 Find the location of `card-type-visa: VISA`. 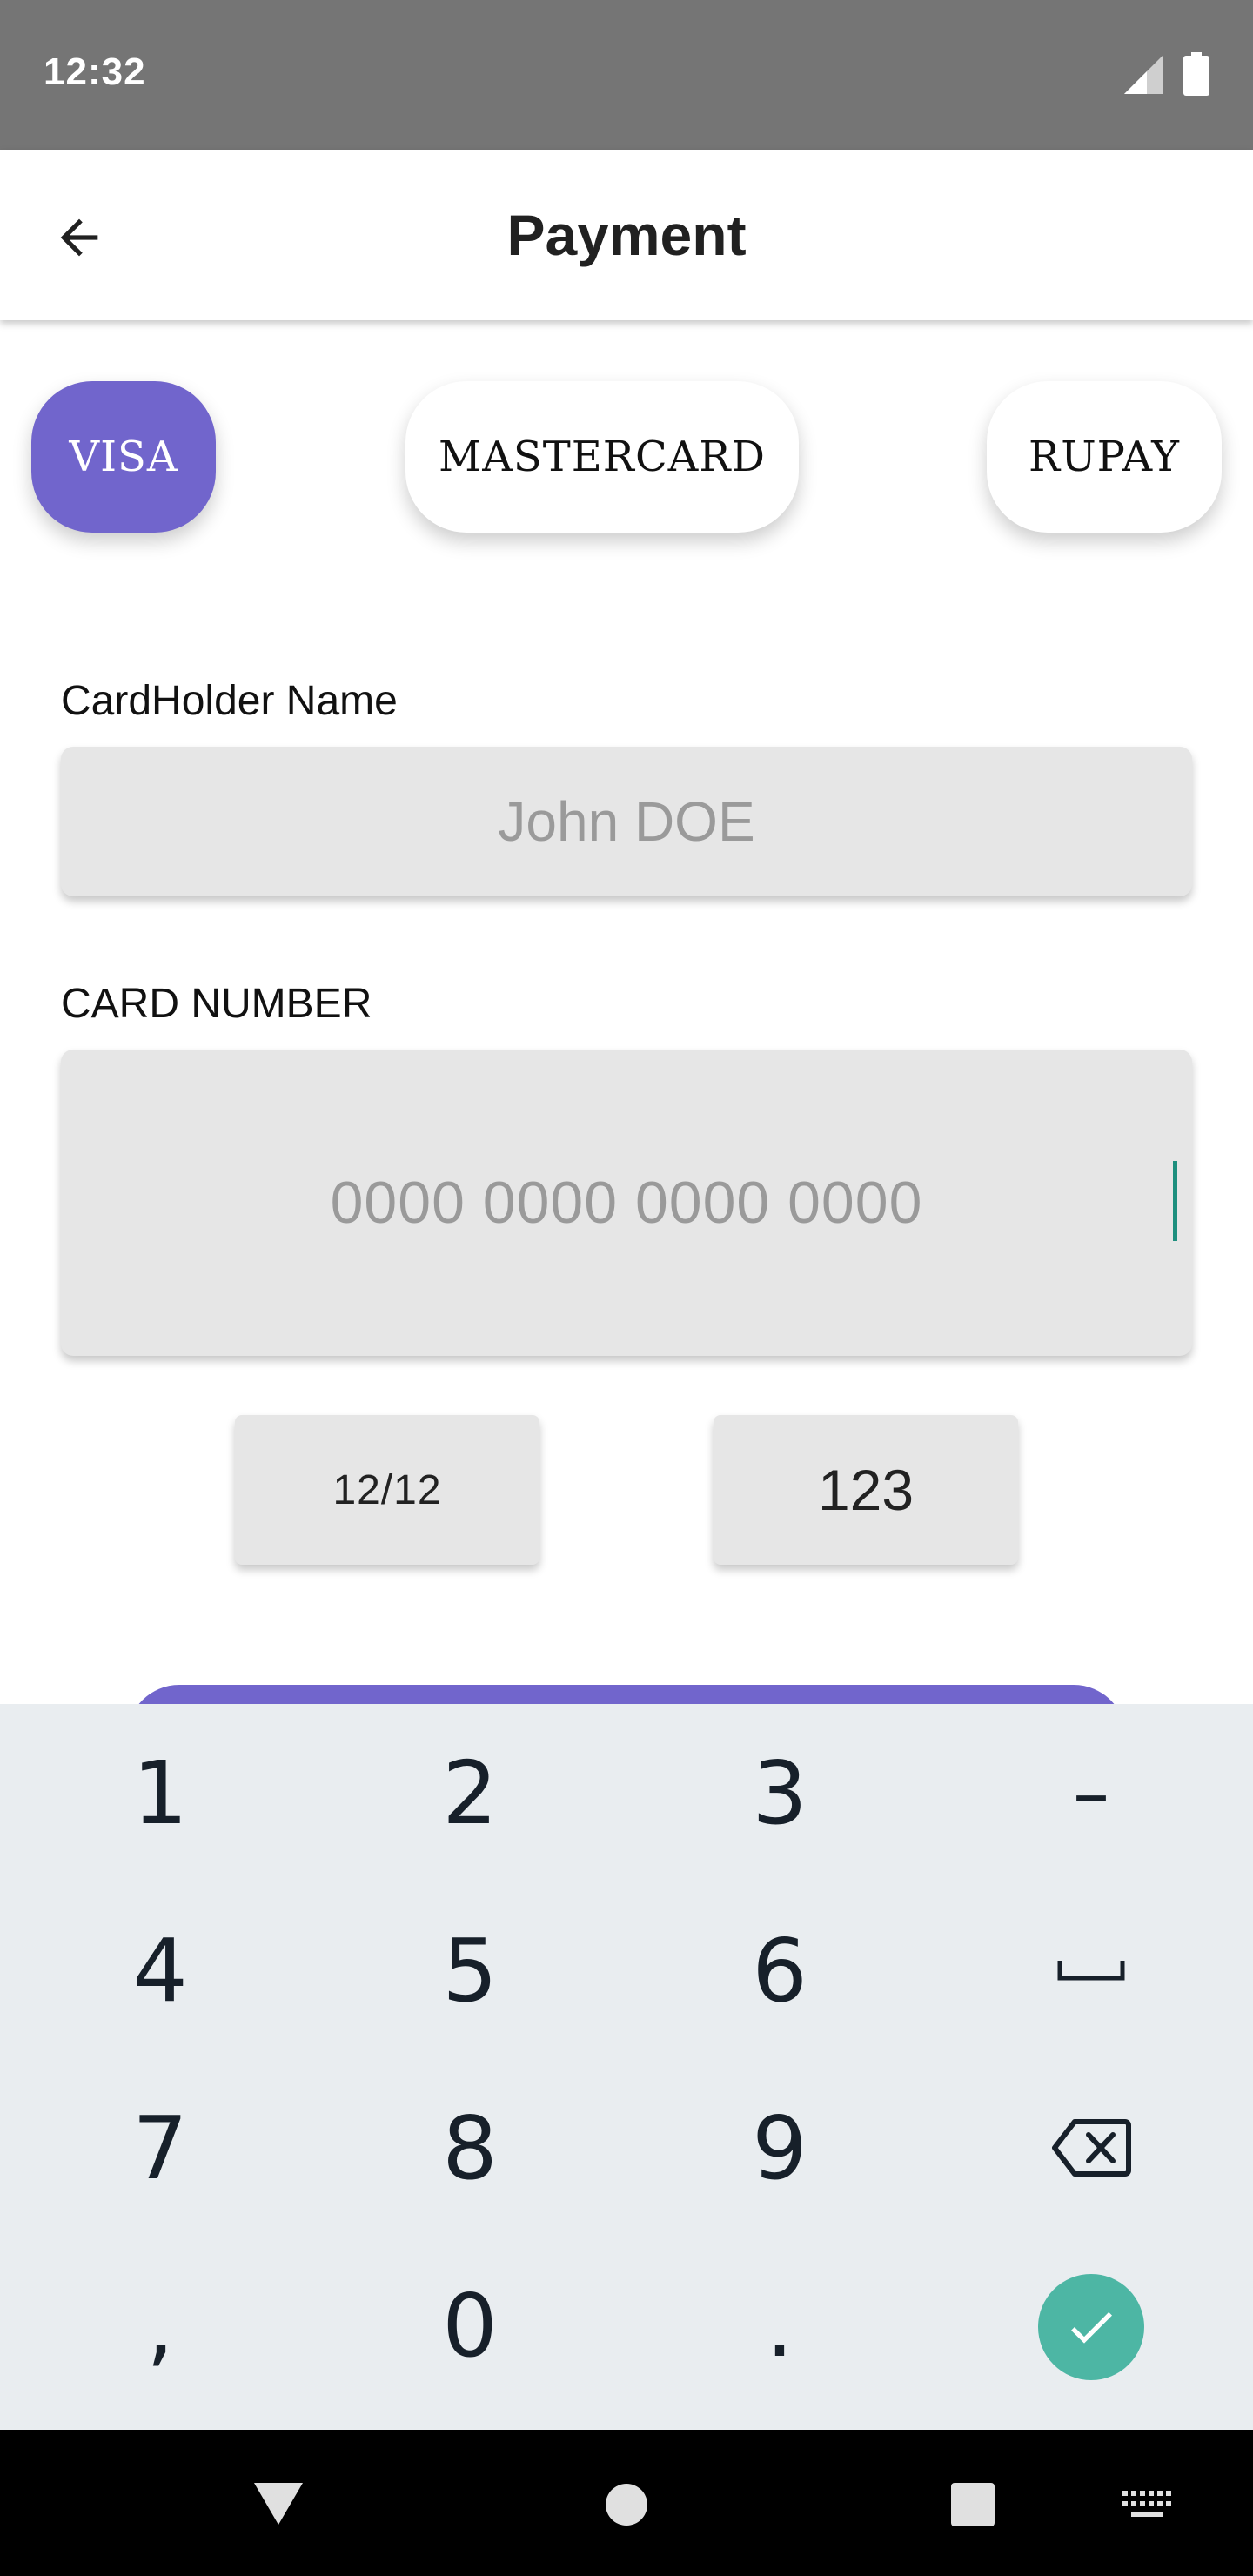

card-type-visa: VISA is located at coordinates (124, 457).